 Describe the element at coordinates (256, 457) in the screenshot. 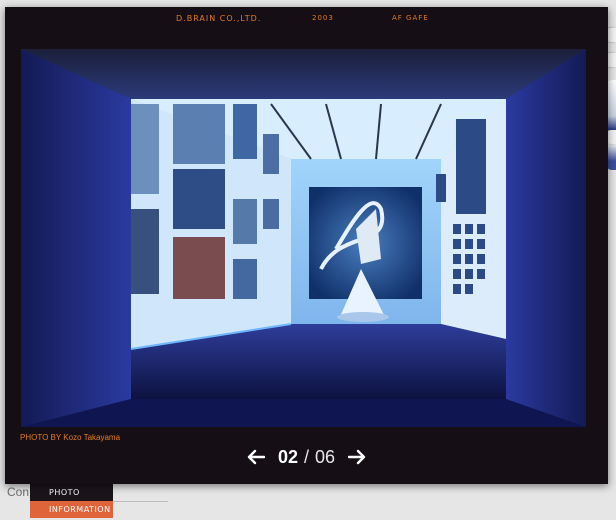

I see `previous-arrow-icon` at that location.